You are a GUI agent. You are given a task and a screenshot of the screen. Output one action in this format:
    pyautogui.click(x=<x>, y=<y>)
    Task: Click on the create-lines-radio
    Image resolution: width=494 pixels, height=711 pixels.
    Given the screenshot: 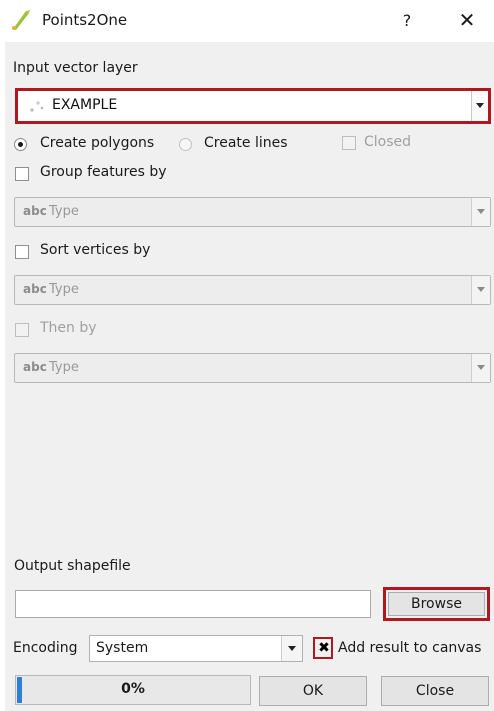 What is the action you would take?
    pyautogui.click(x=185, y=144)
    